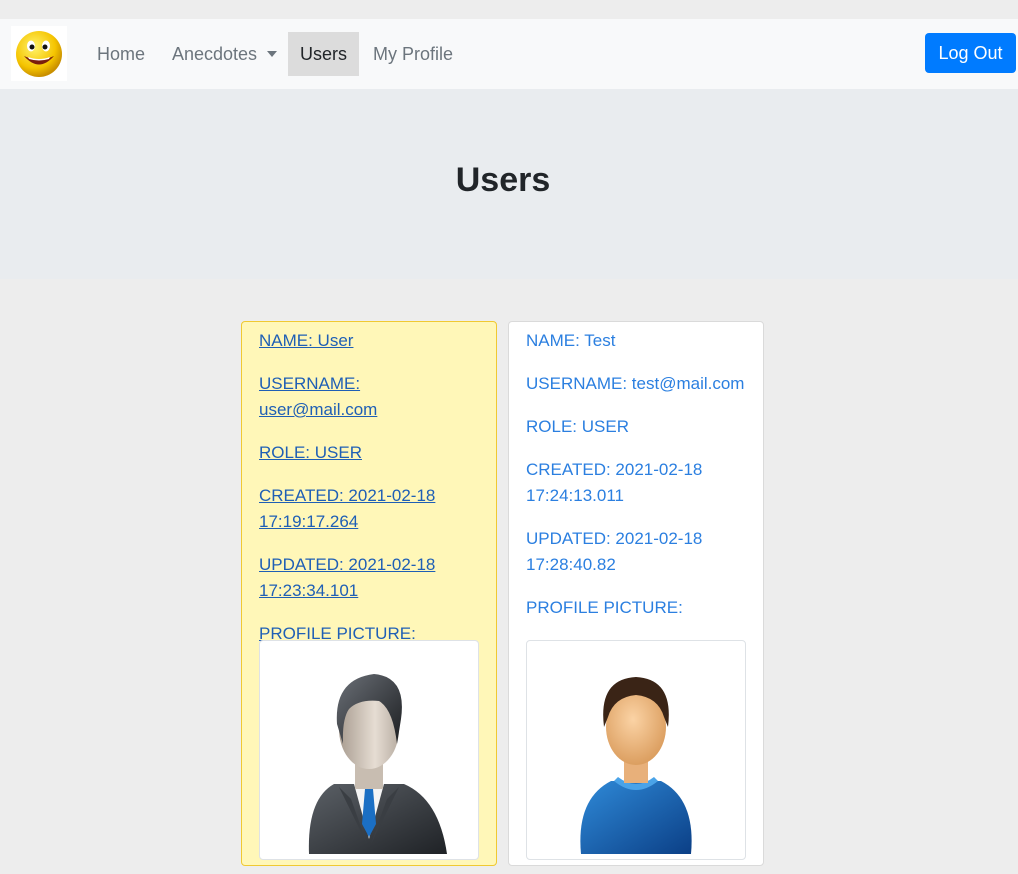  Describe the element at coordinates (970, 53) in the screenshot. I see `logout-button: Log Out` at that location.